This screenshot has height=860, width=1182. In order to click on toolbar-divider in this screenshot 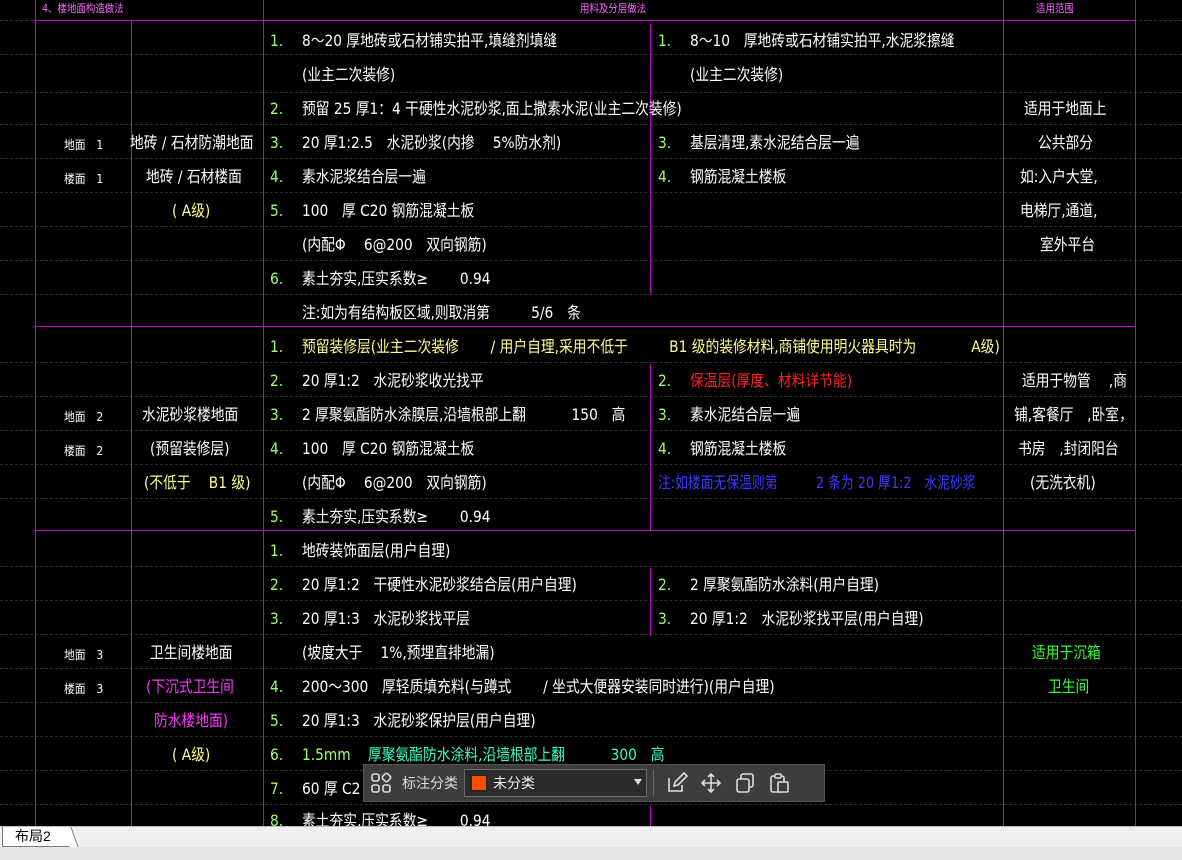, I will do `click(653, 783)`.